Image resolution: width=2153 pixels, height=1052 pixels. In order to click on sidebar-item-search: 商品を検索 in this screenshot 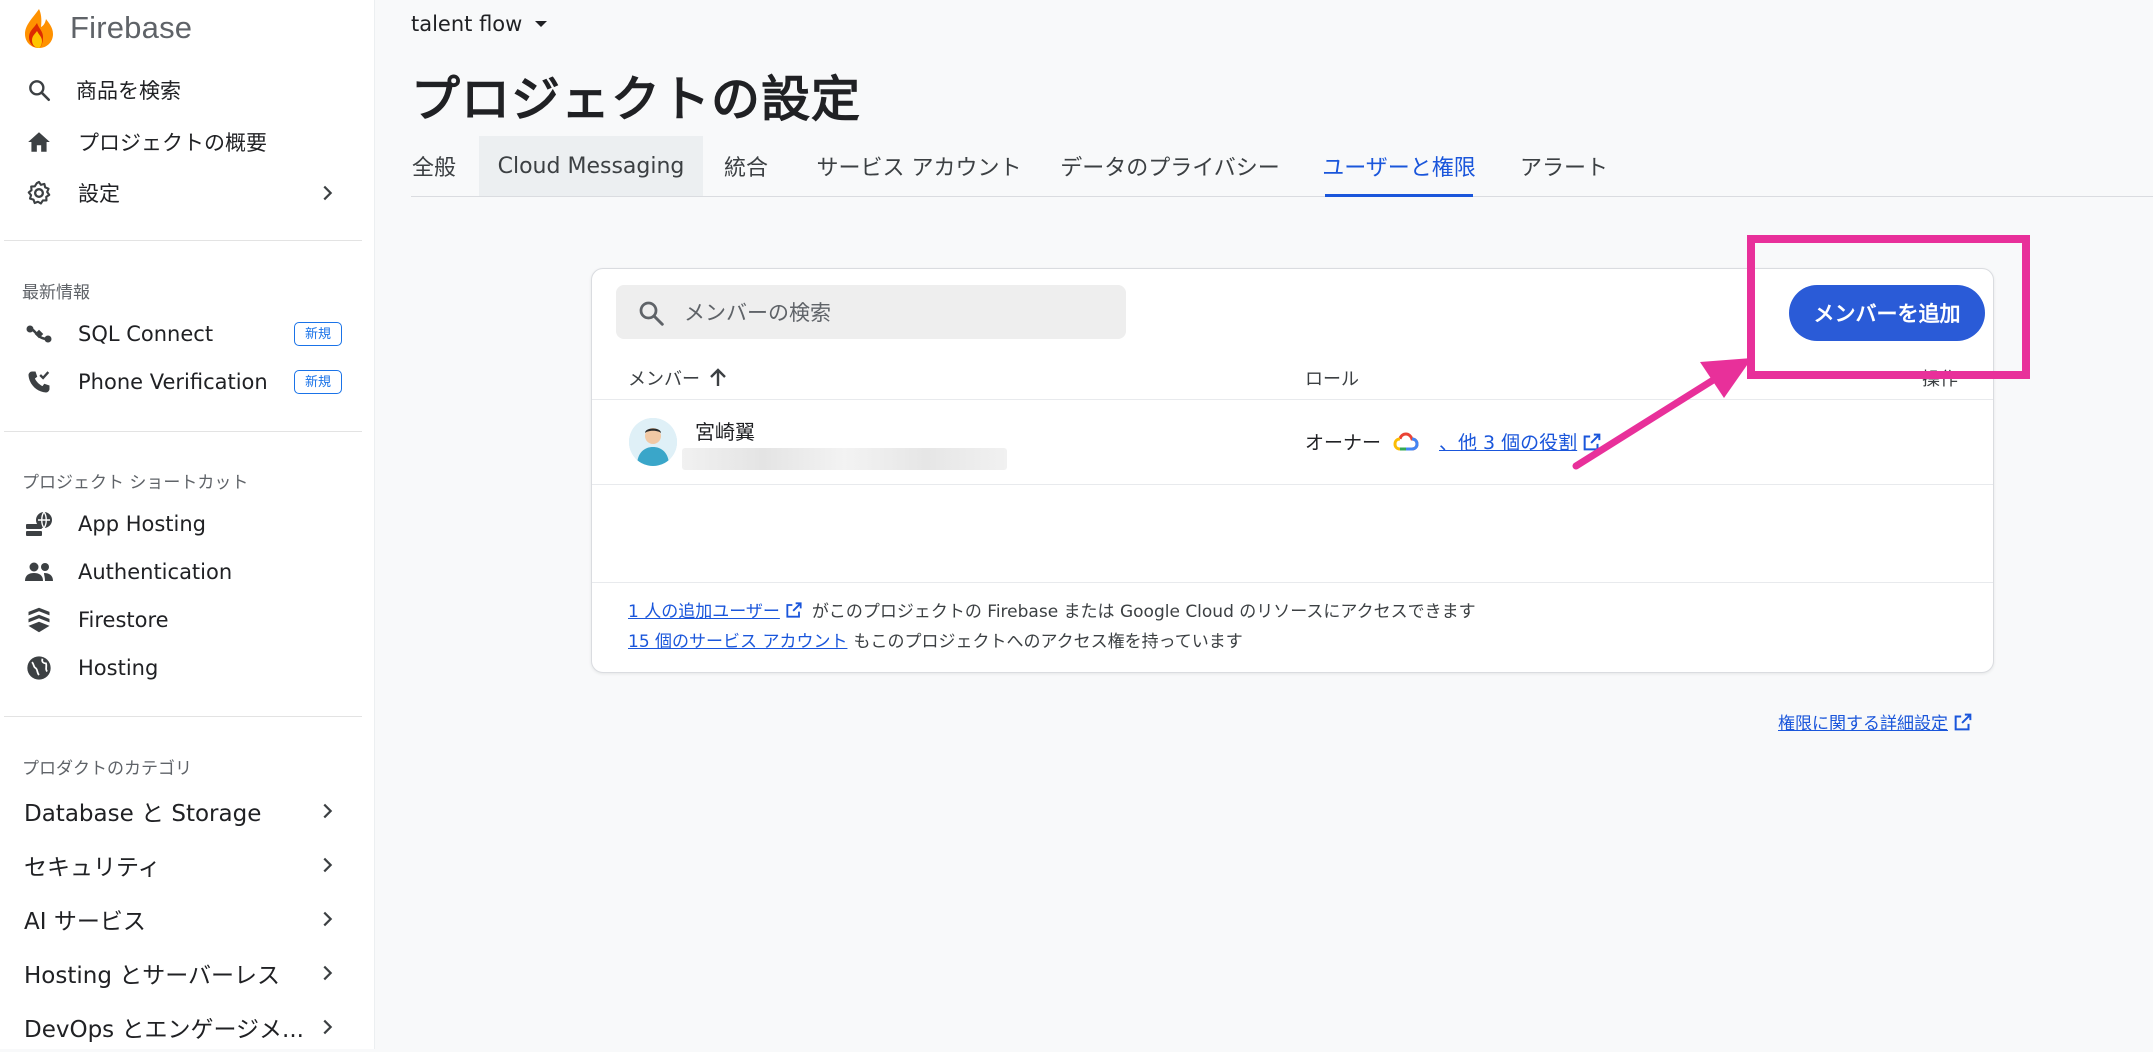, I will do `click(187, 90)`.